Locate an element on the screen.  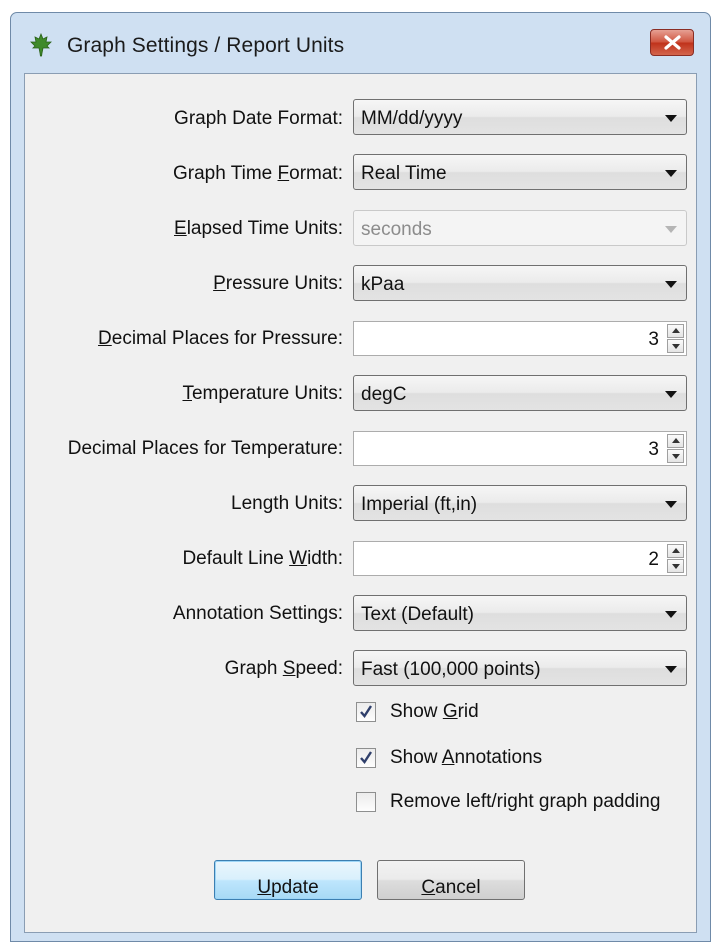
close-icon is located at coordinates (672, 42).